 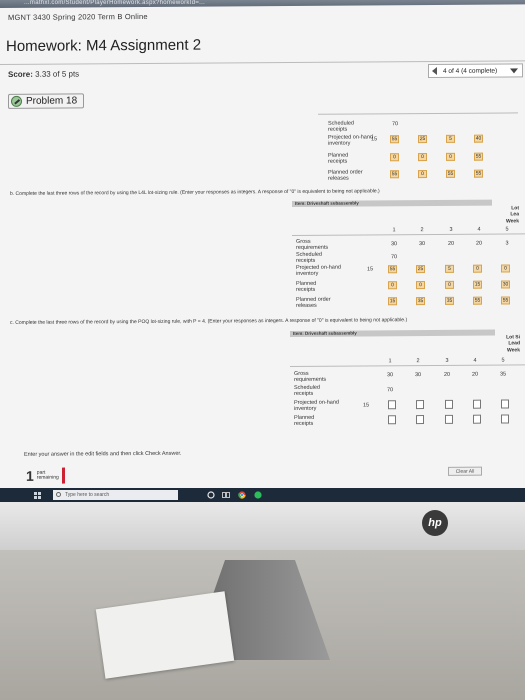 I want to click on spotify-icon, so click(x=258, y=495).